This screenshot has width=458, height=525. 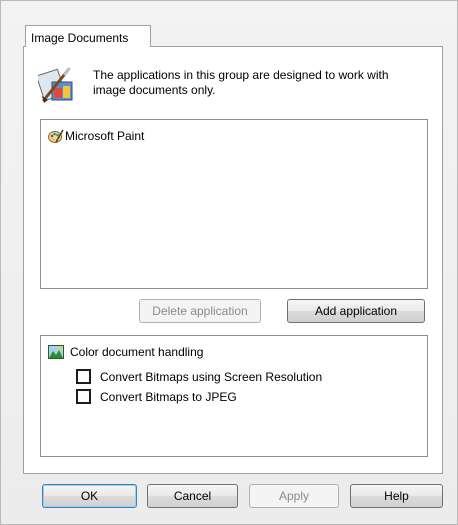 What do you see at coordinates (211, 376) in the screenshot?
I see `option-label: Convert Bitmaps using Screen Resolution` at bounding box center [211, 376].